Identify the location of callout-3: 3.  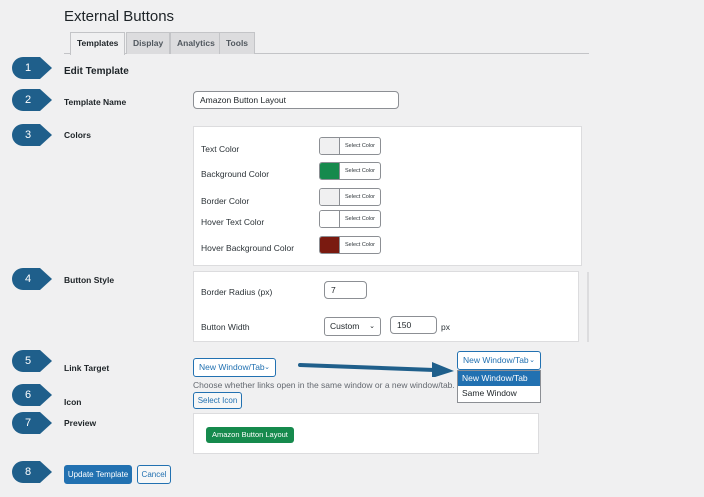
(32, 135).